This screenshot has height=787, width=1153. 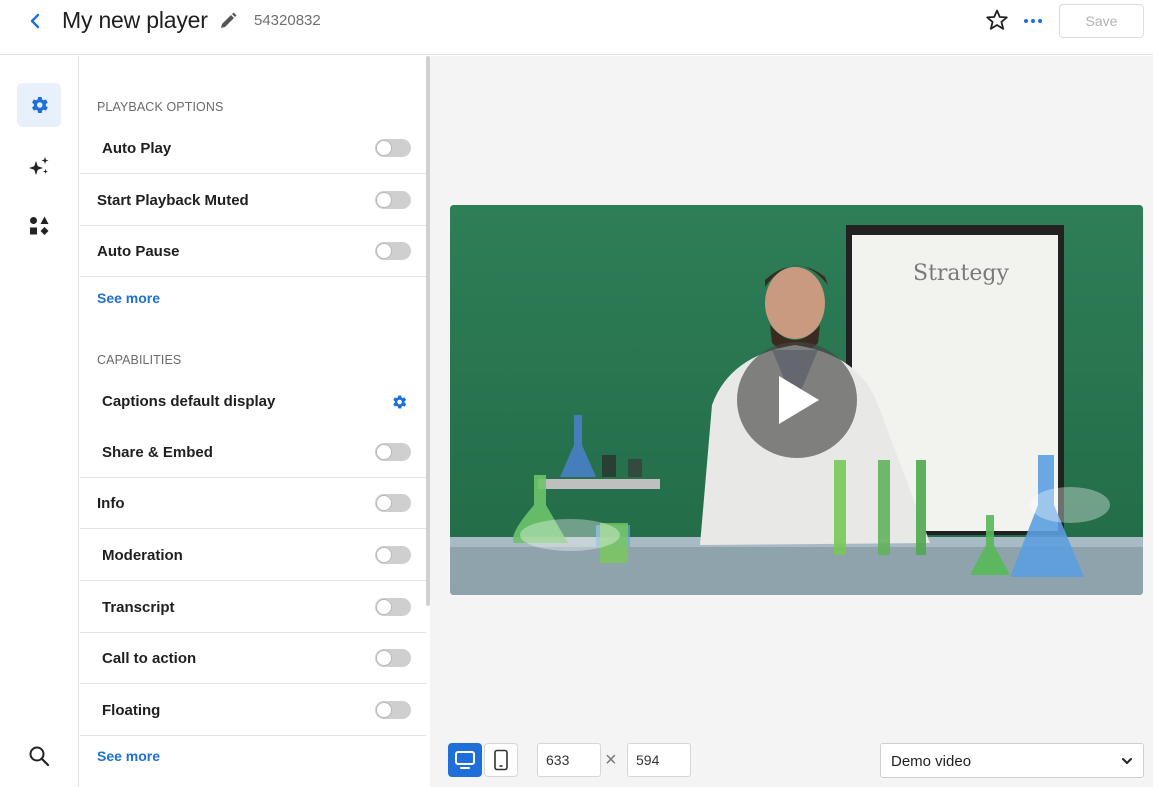 I want to click on whiteboard-text: Strategy, so click(x=961, y=273).